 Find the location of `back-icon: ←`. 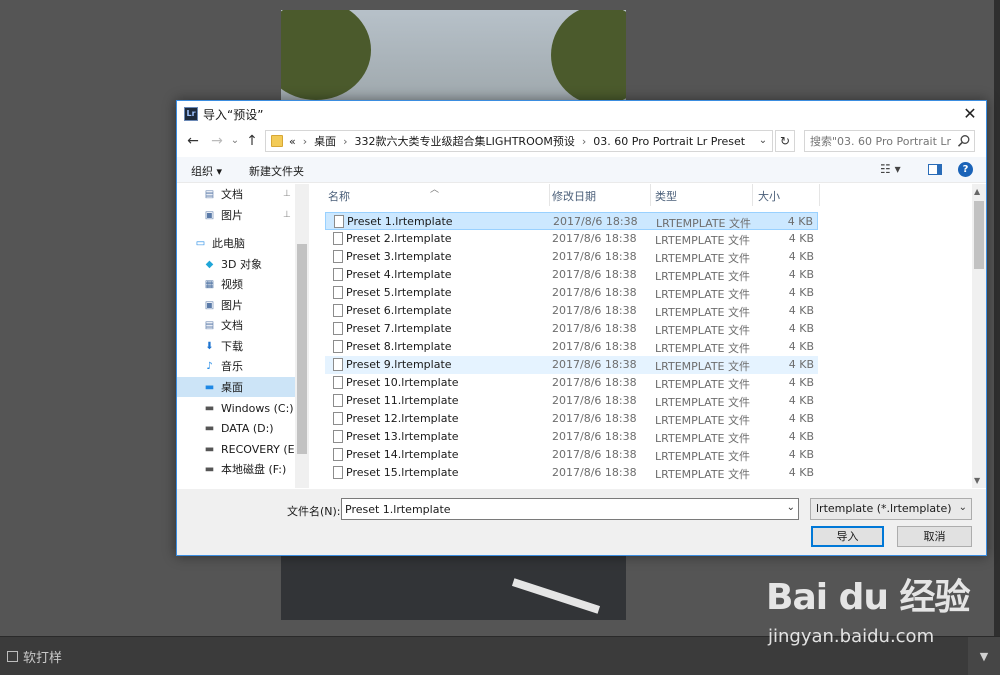

back-icon: ← is located at coordinates (193, 141).